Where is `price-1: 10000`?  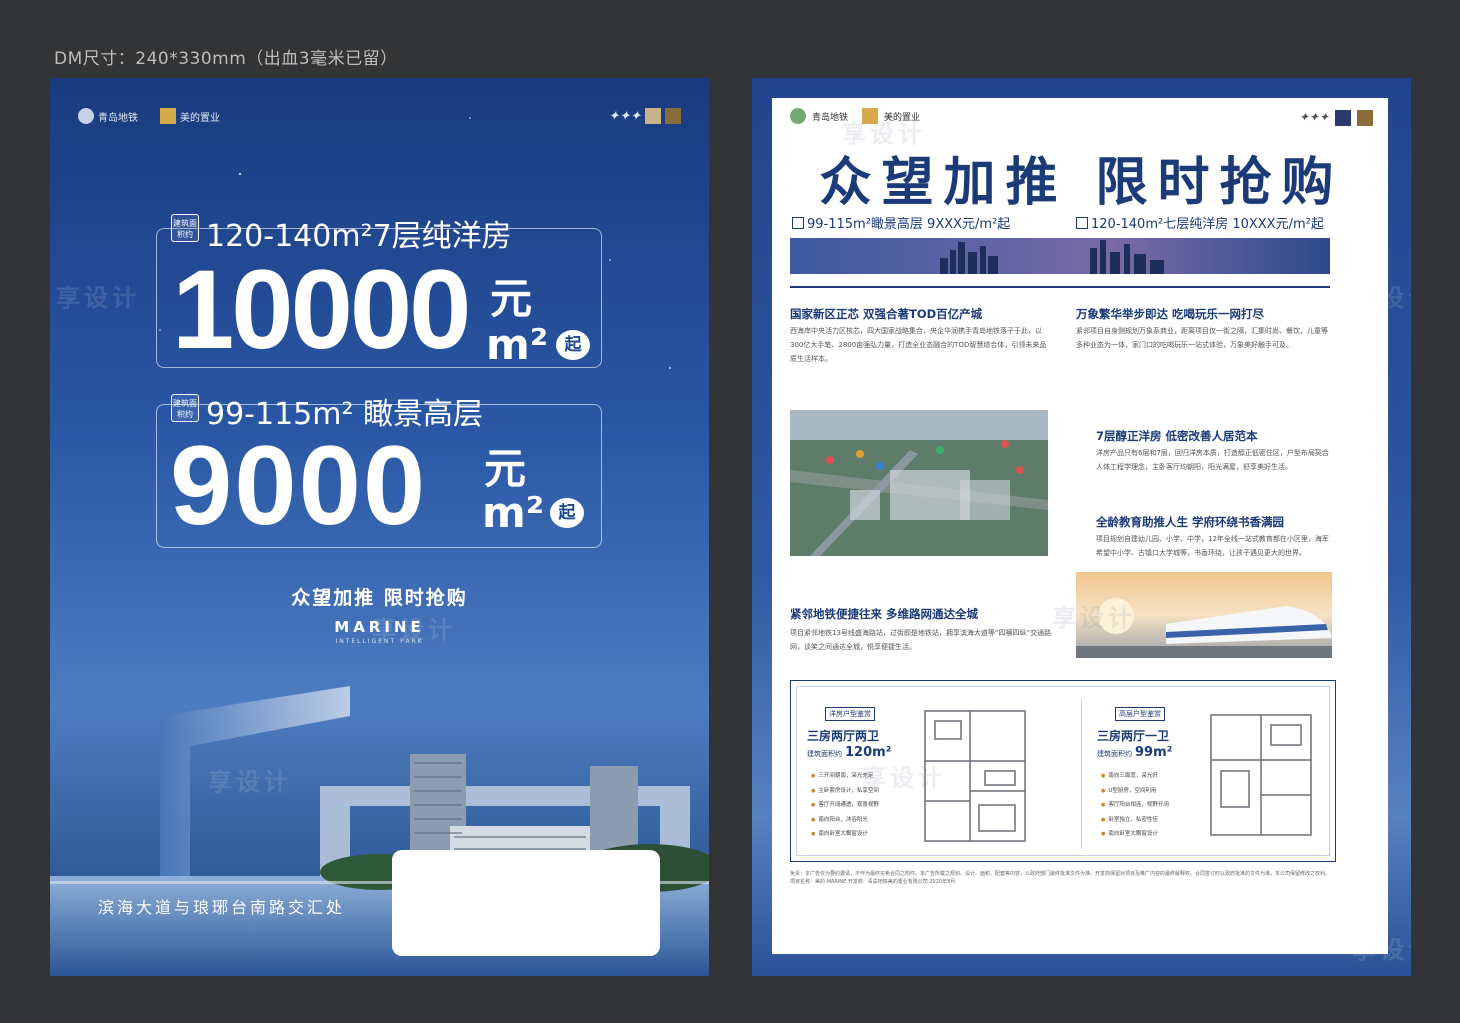
price-1: 10000 is located at coordinates (321, 309).